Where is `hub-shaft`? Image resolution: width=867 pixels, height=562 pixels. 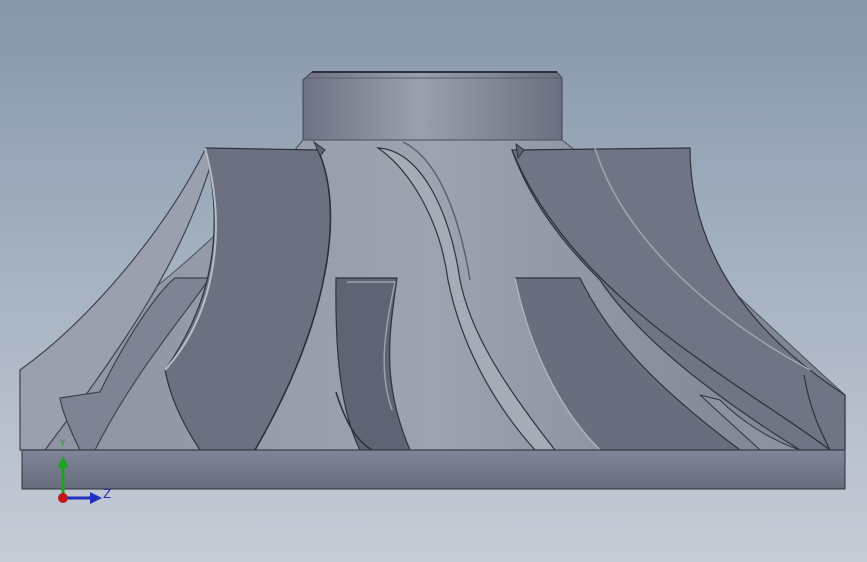 hub-shaft is located at coordinates (432, 111).